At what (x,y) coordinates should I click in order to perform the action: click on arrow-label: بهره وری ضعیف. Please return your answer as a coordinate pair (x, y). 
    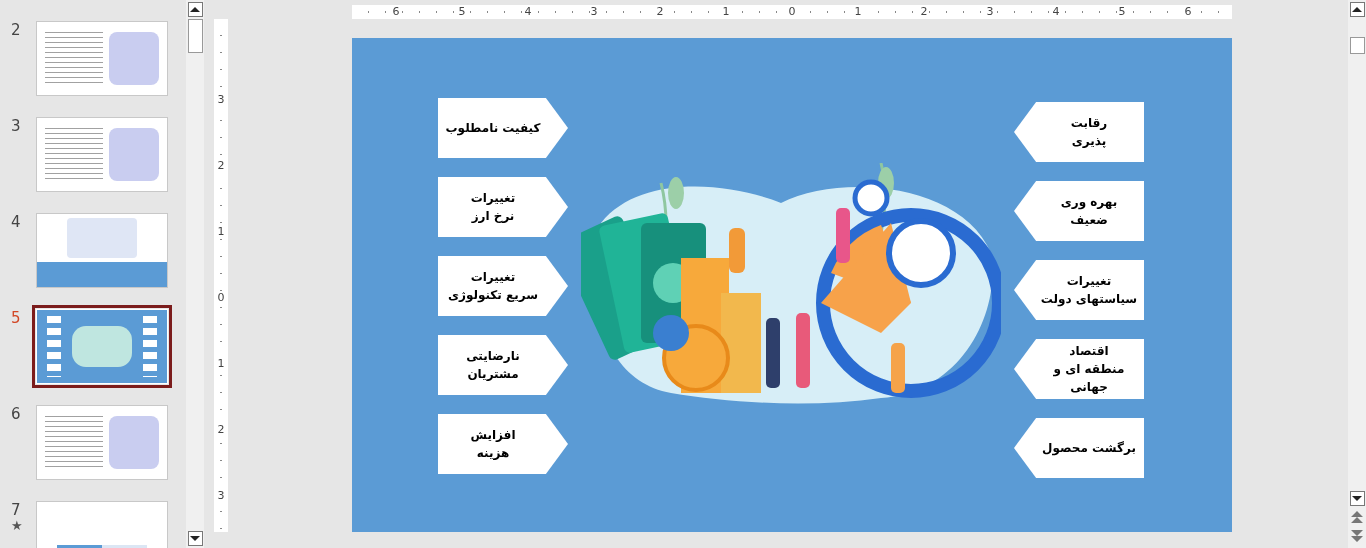
    Looking at the image, I should click on (1079, 211).